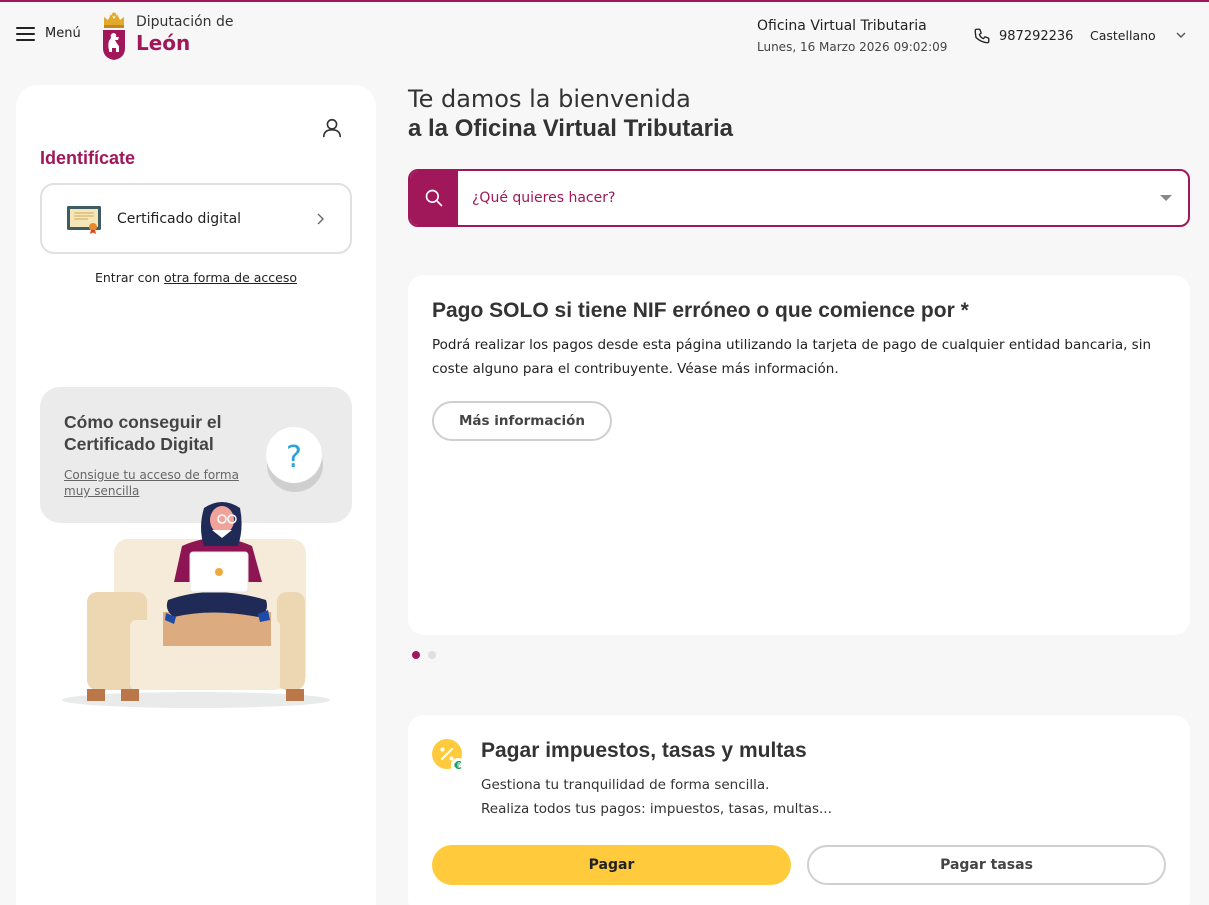 The image size is (1209, 905). I want to click on logo-diputacion-leon: Diputación de León, so click(167, 37).